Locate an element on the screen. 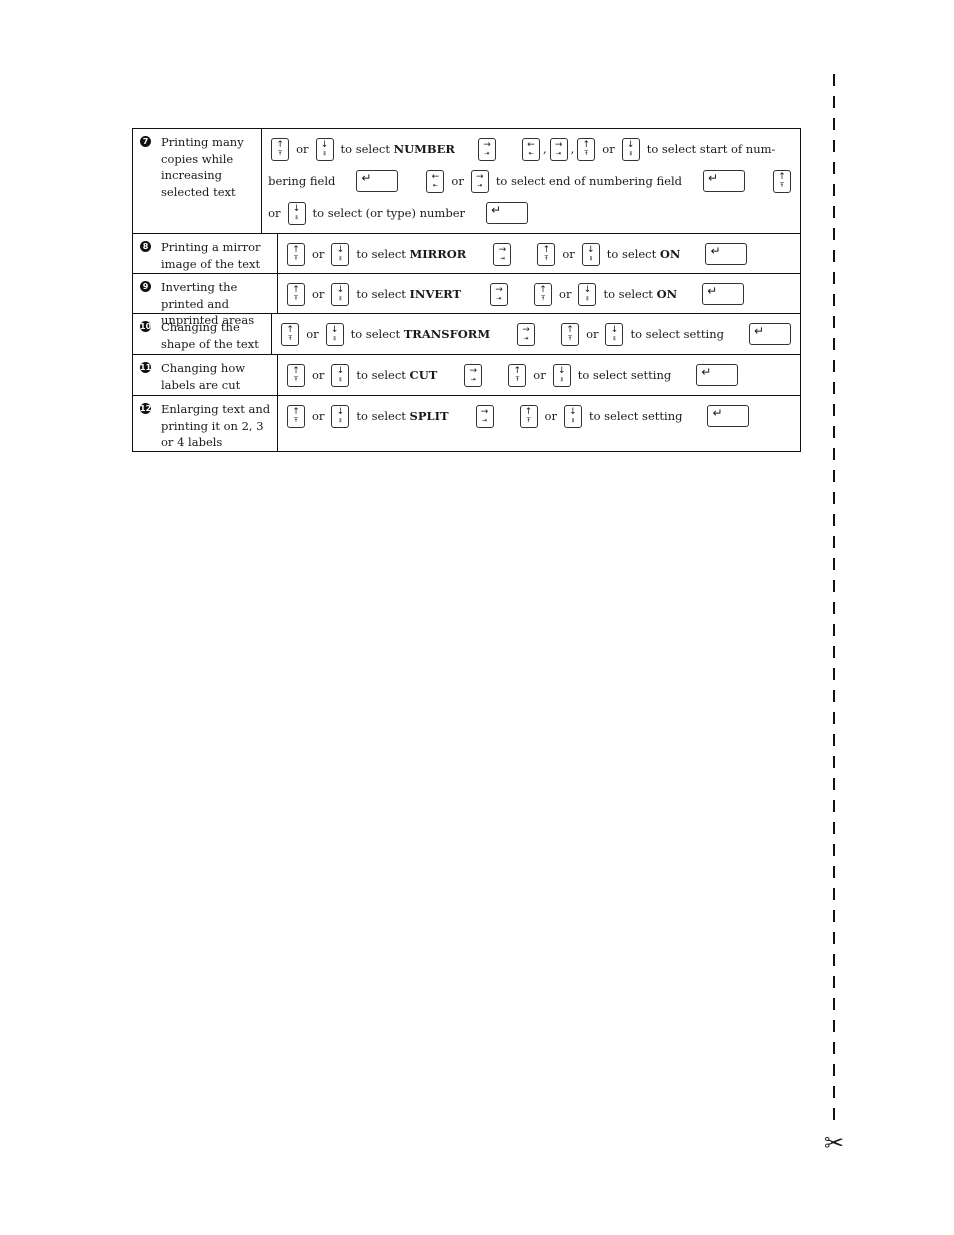  row-label-cell: 10 Changing the shape of the text is located at coordinates (203, 334).